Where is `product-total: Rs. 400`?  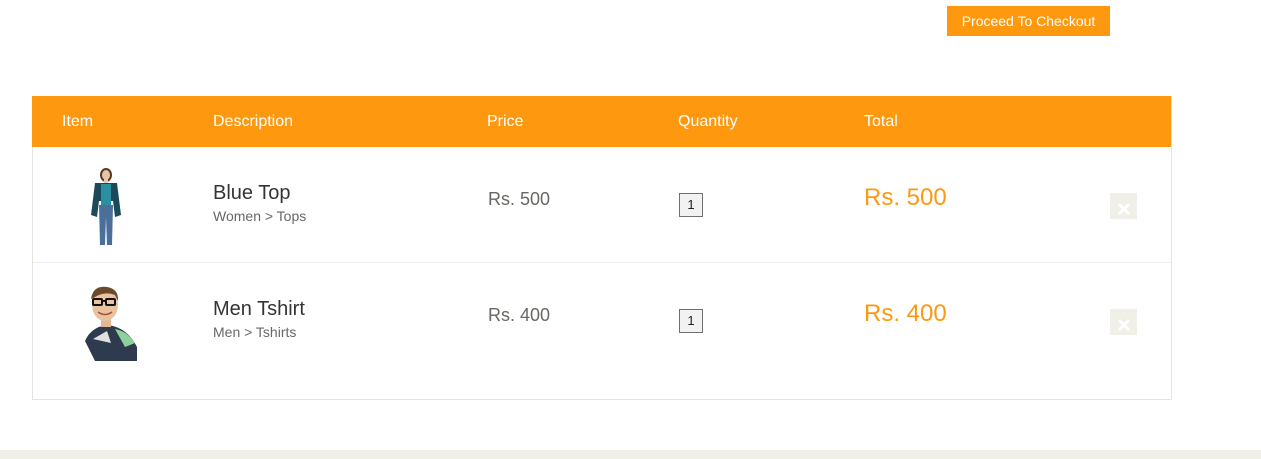 product-total: Rs. 400 is located at coordinates (905, 313).